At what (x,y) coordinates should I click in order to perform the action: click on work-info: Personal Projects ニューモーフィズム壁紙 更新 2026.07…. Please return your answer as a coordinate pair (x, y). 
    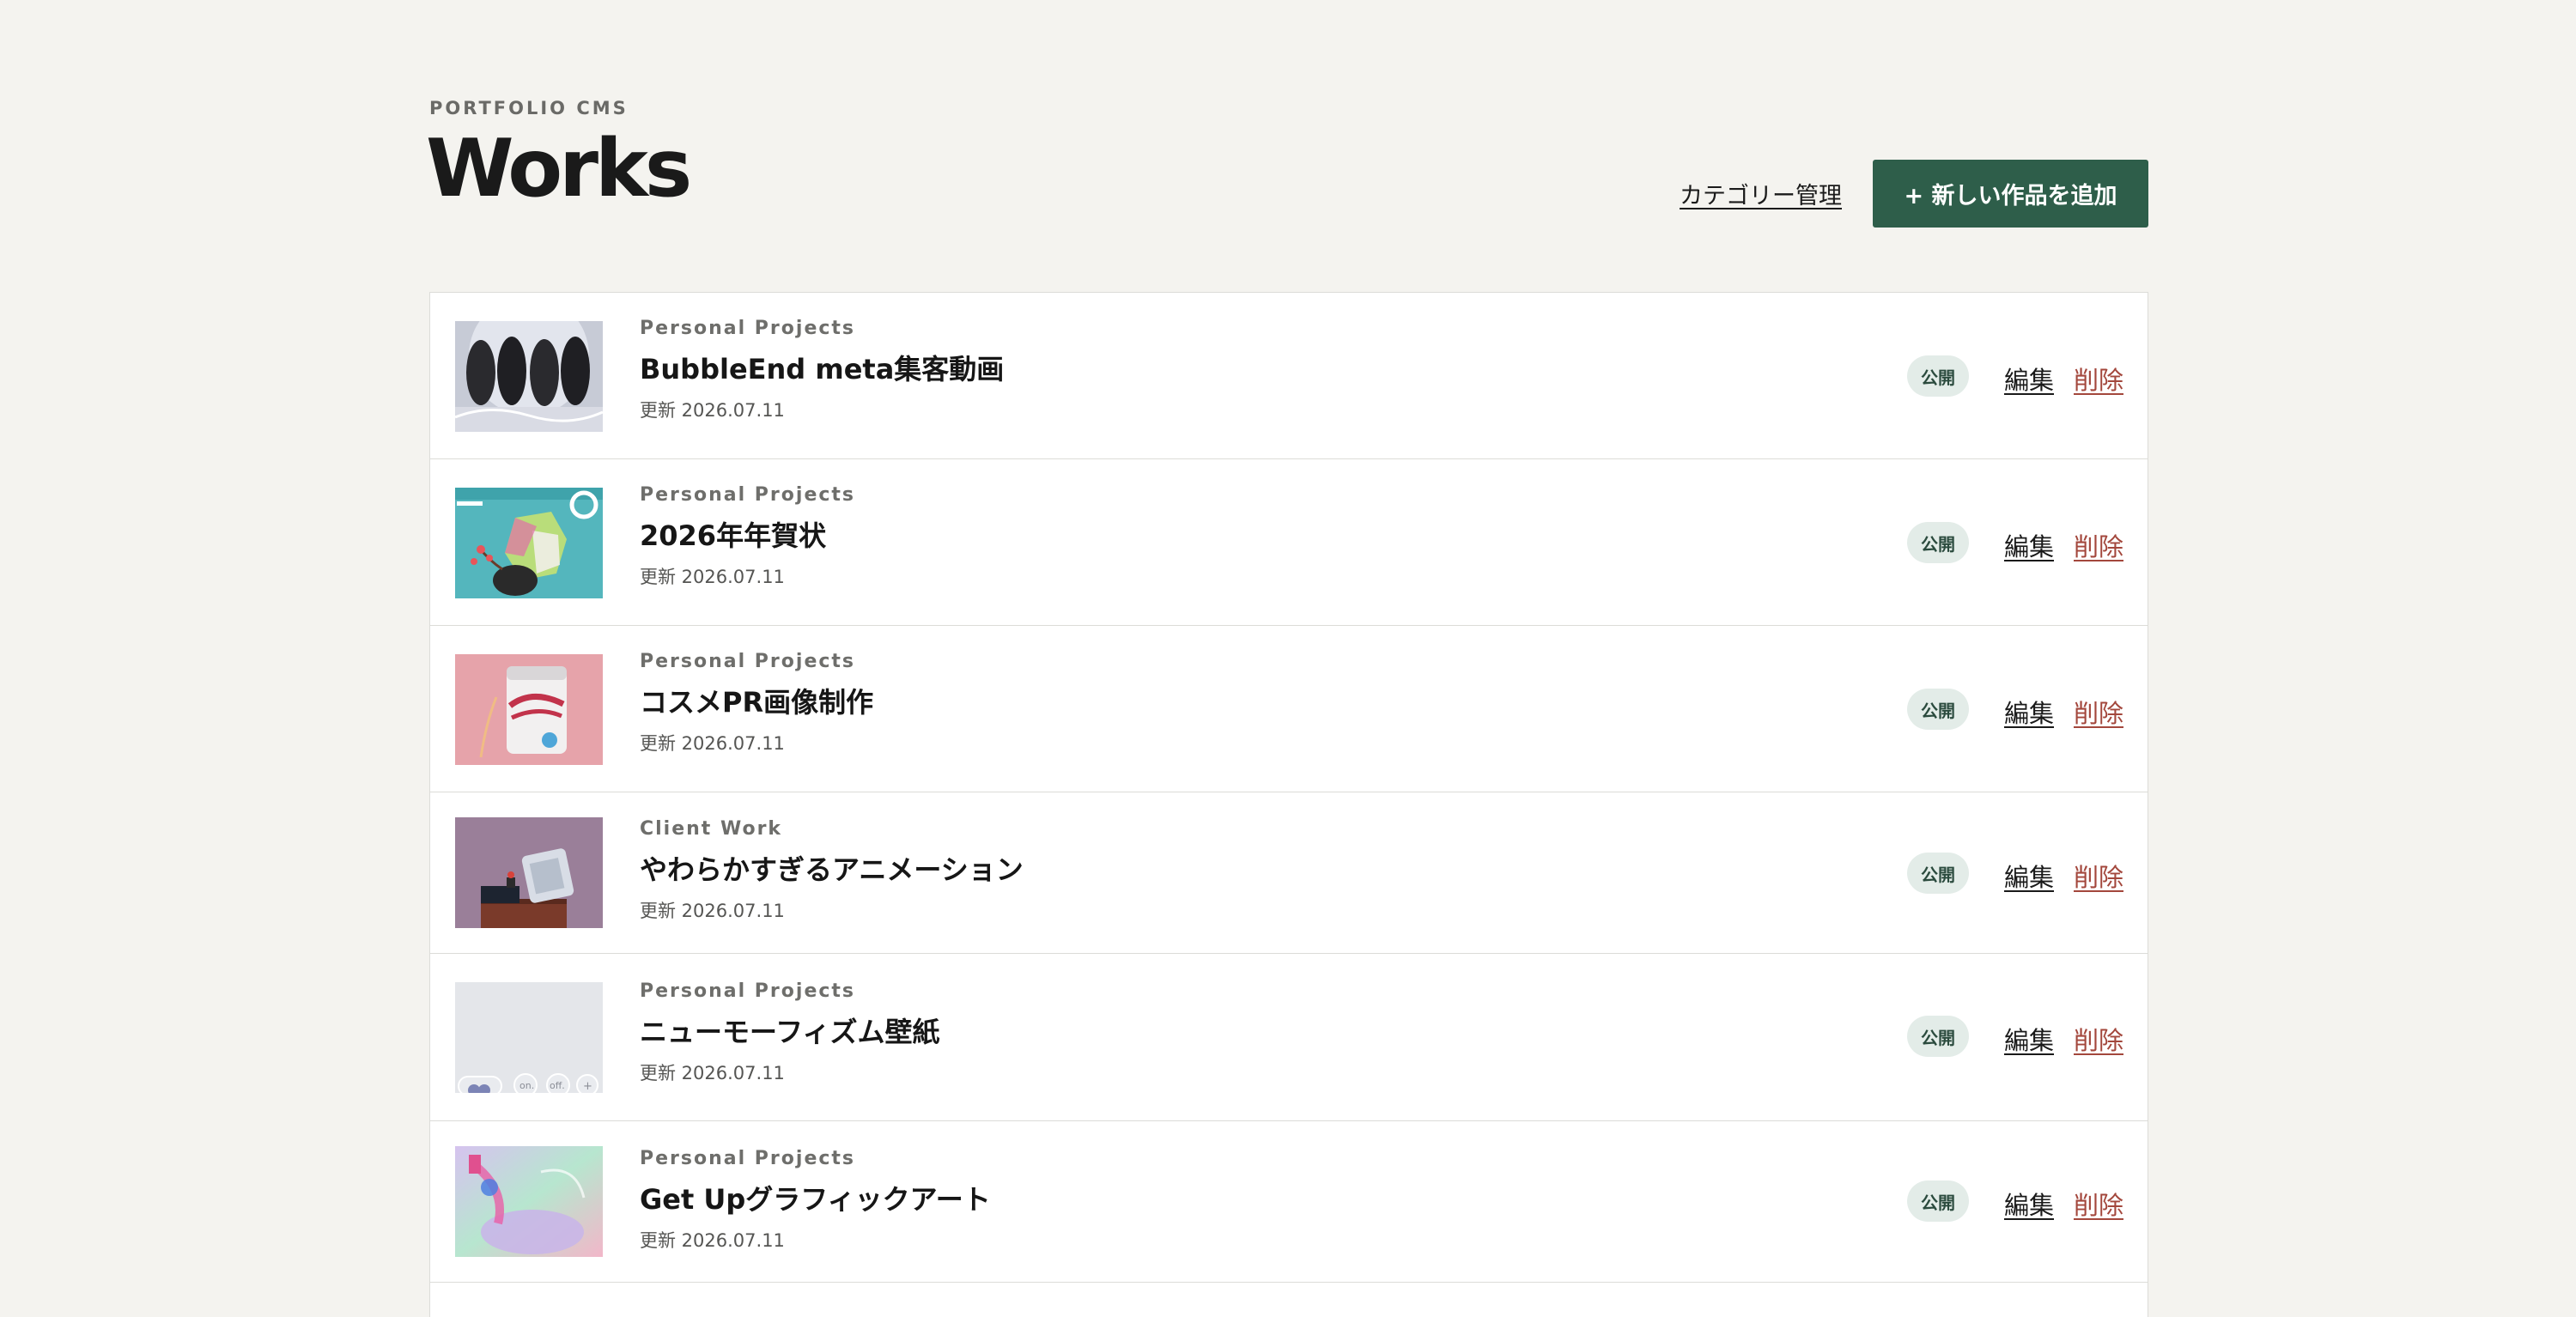
    Looking at the image, I should click on (790, 1032).